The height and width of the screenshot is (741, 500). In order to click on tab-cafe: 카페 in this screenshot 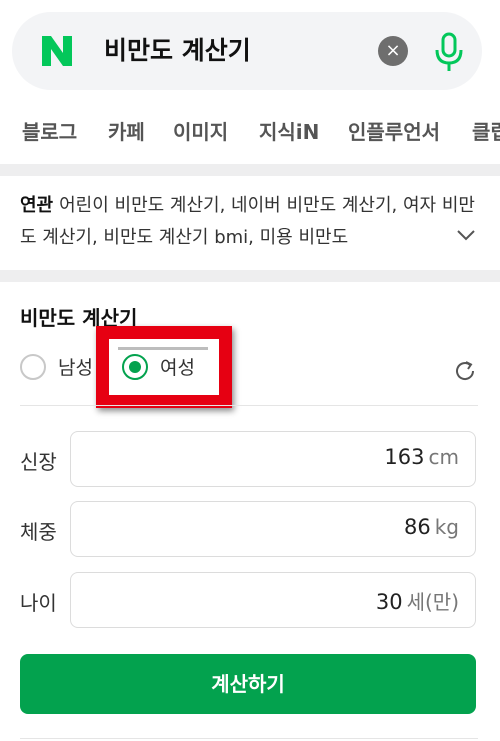, I will do `click(126, 130)`.